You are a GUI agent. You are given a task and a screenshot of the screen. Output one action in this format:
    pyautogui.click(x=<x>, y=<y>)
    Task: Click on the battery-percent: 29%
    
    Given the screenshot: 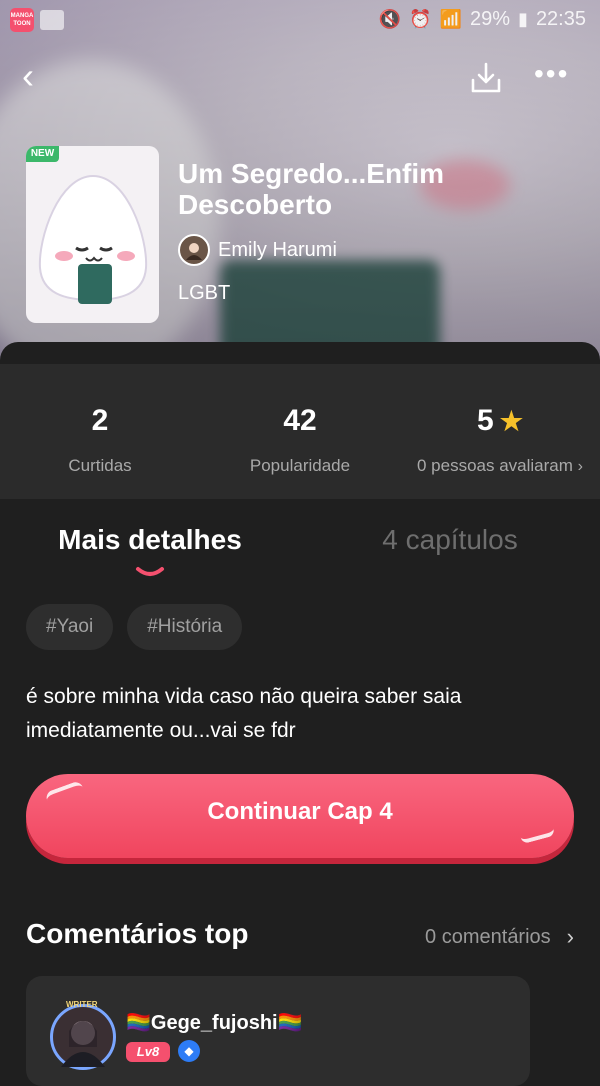 What is the action you would take?
    pyautogui.click(x=490, y=19)
    